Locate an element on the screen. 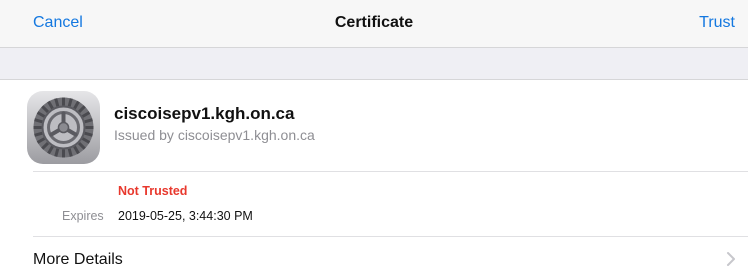 Image resolution: width=748 pixels, height=279 pixels. page-title: Certificate is located at coordinates (374, 22).